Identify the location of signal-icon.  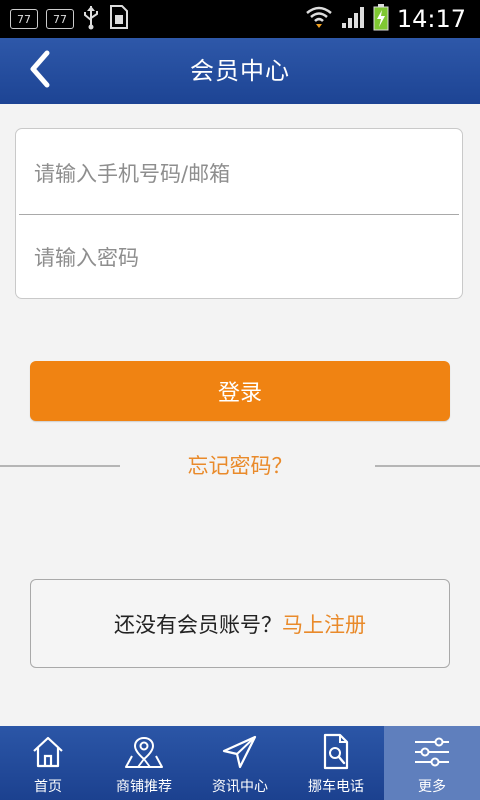
(353, 19).